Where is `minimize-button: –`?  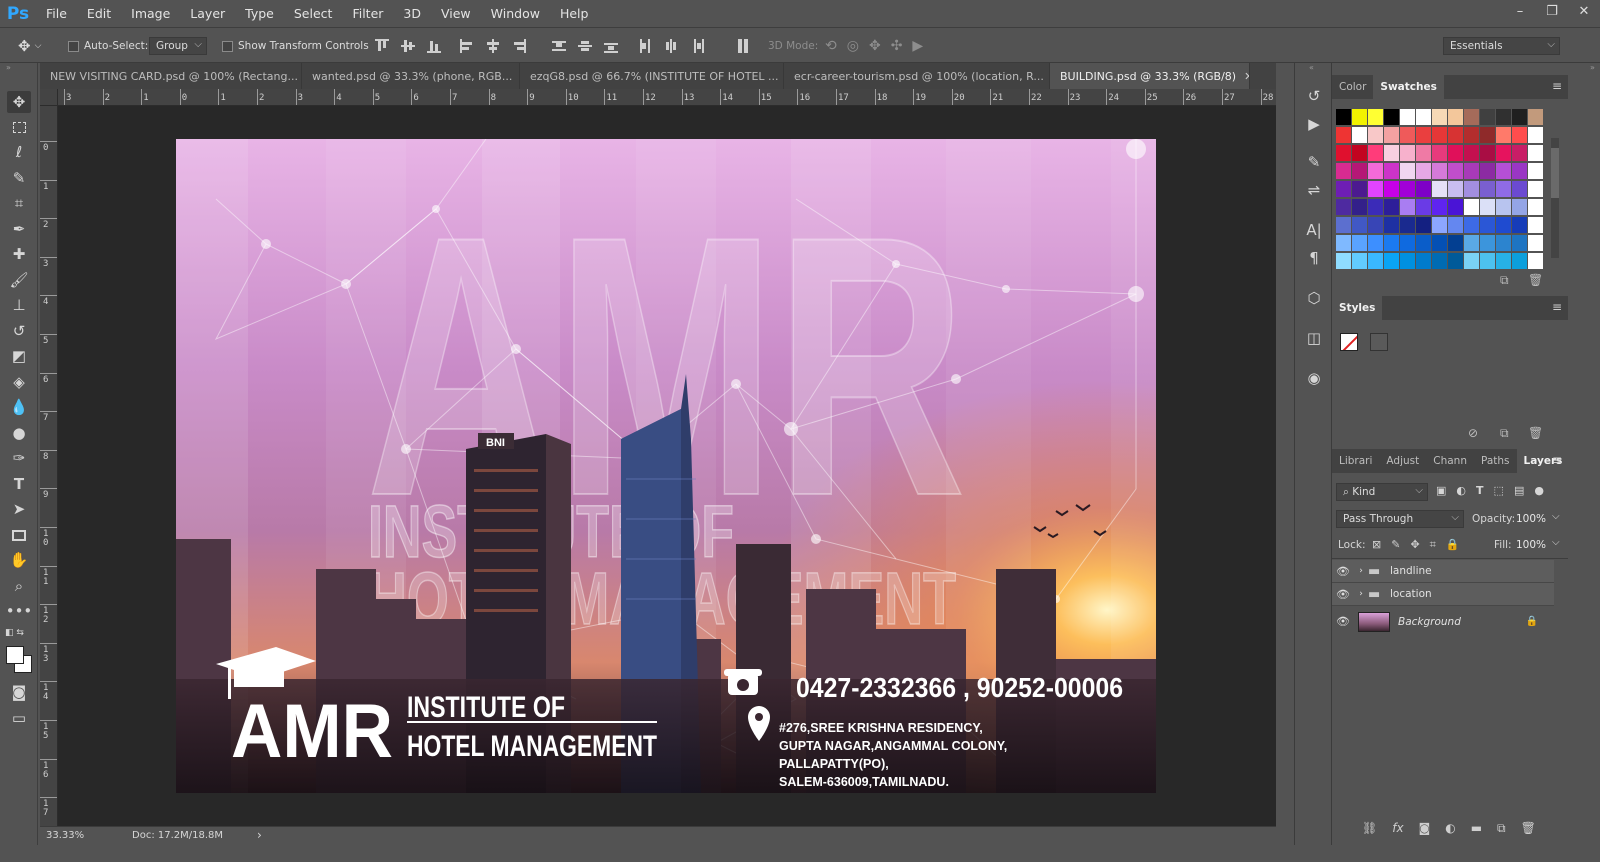
minimize-button: – is located at coordinates (1520, 11).